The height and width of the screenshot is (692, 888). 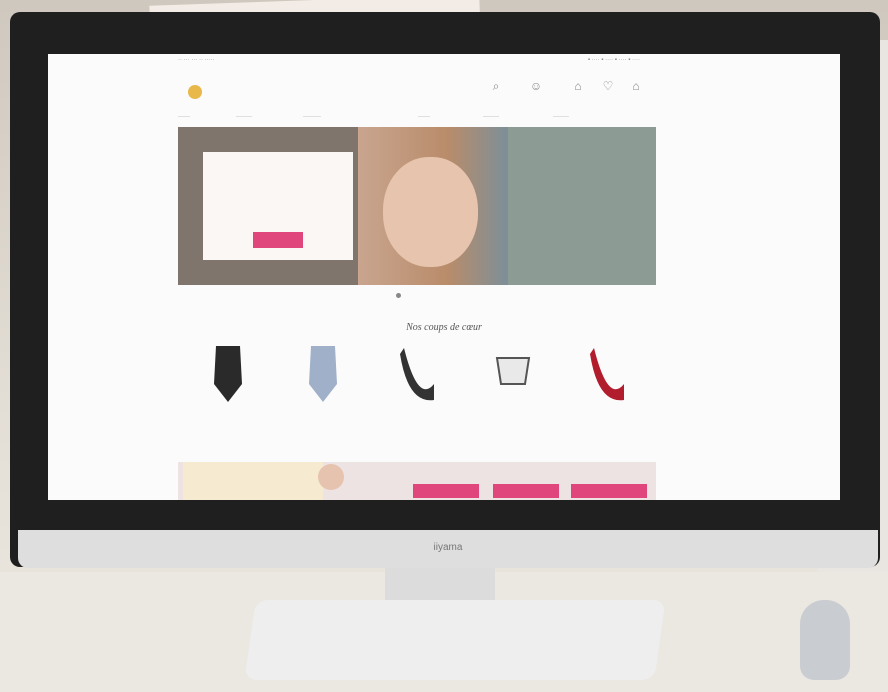 What do you see at coordinates (228, 374) in the screenshot?
I see `baby-carrier-black-image` at bounding box center [228, 374].